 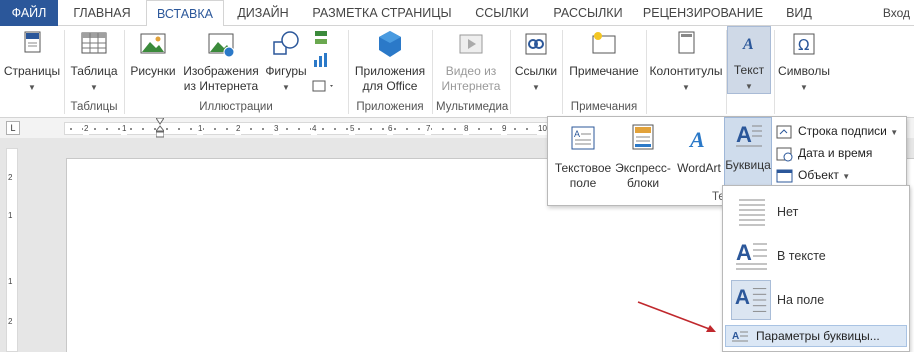 What do you see at coordinates (748, 152) in the screenshot?
I see `dropcap-button: A Буквица` at bounding box center [748, 152].